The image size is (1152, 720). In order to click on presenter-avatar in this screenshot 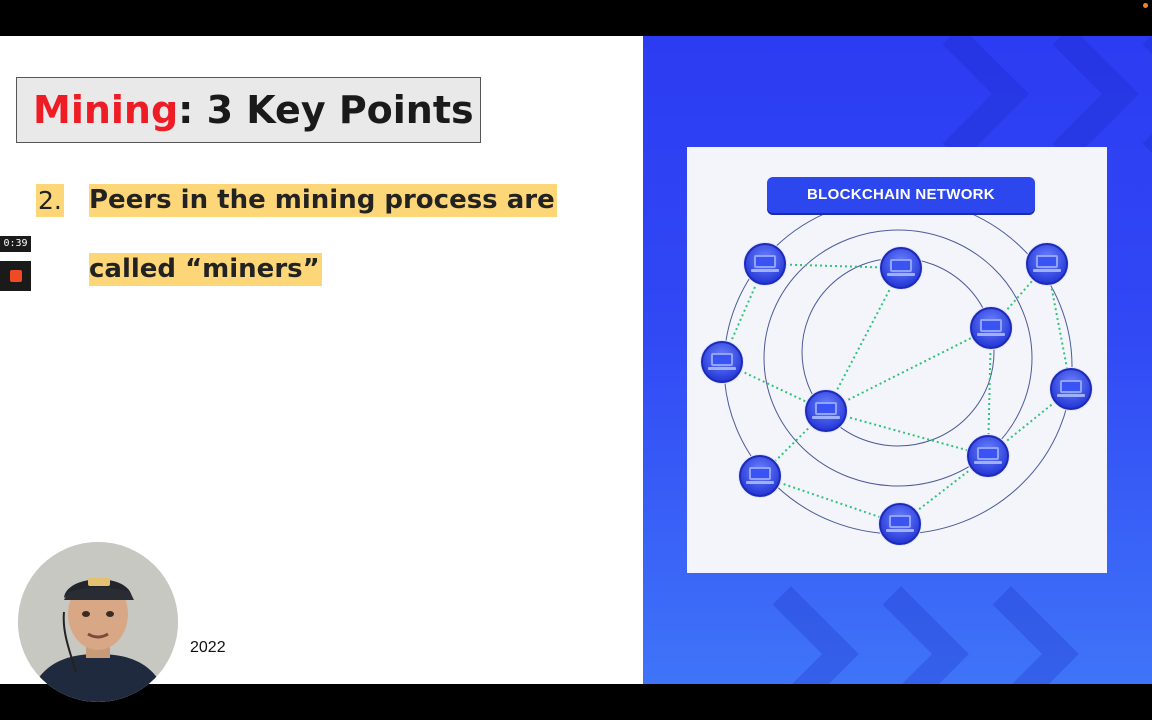, I will do `click(98, 622)`.